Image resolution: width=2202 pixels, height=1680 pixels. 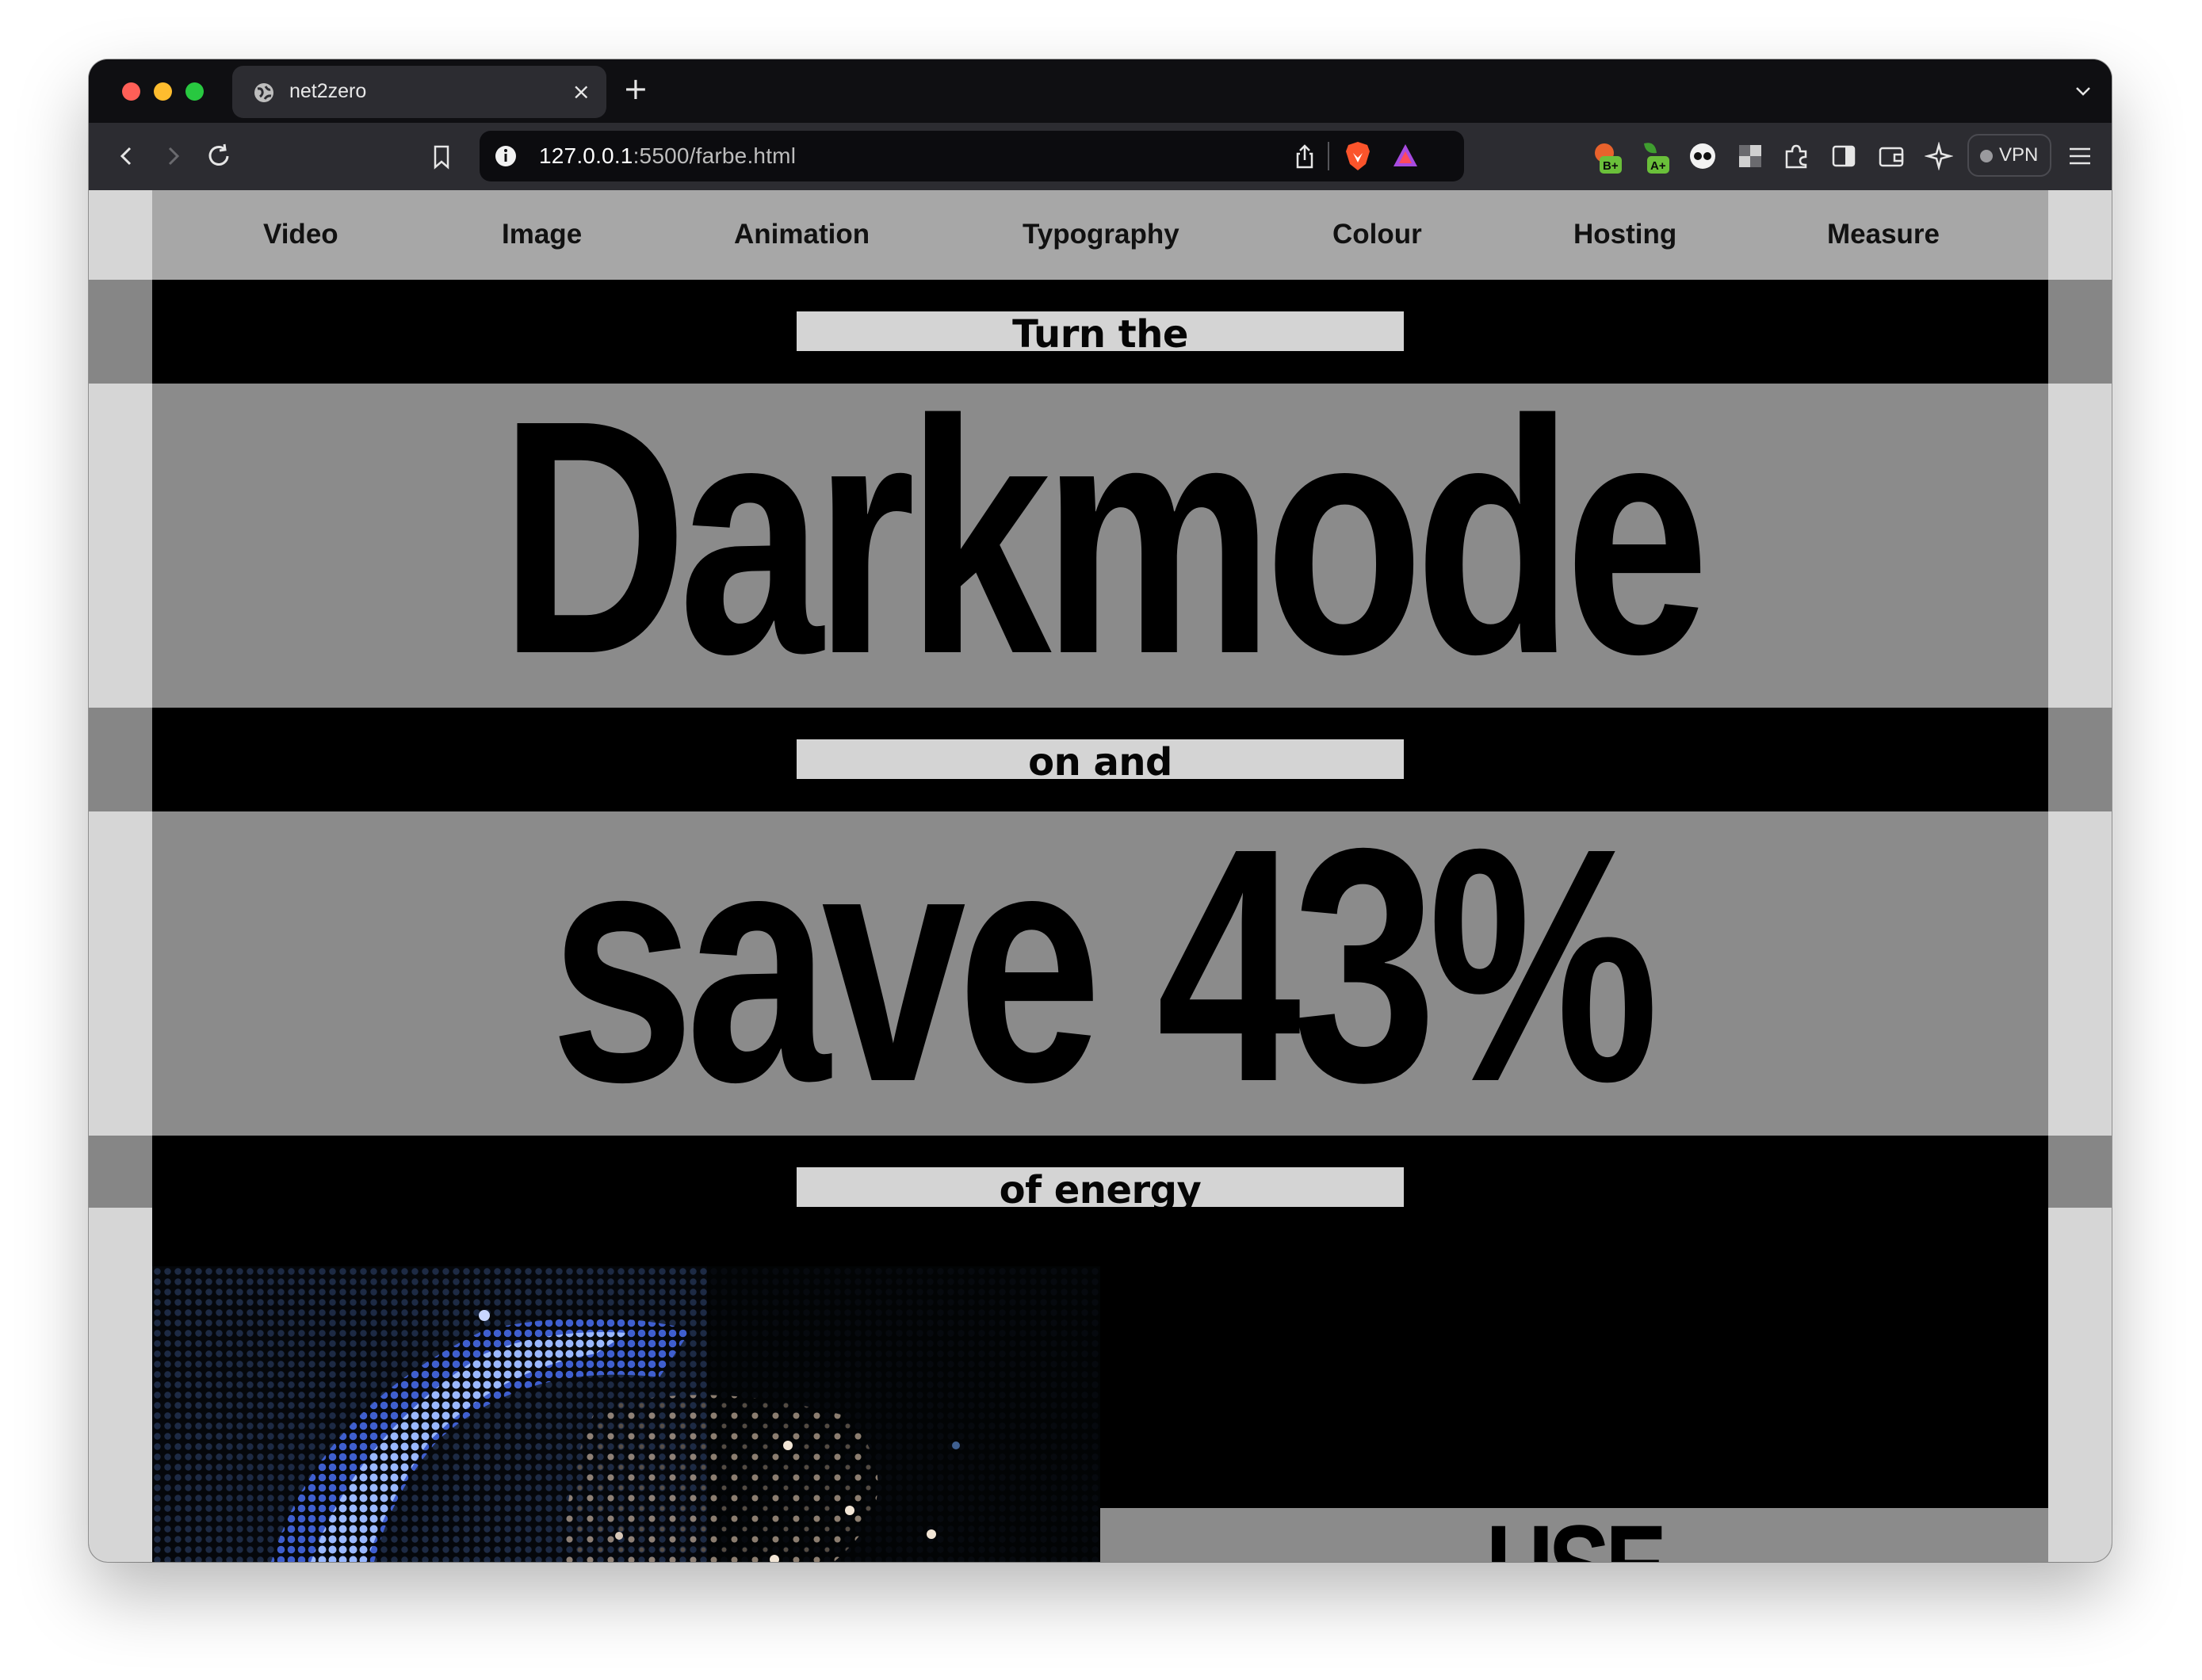 I want to click on label-box: of energy, so click(x=1101, y=1187).